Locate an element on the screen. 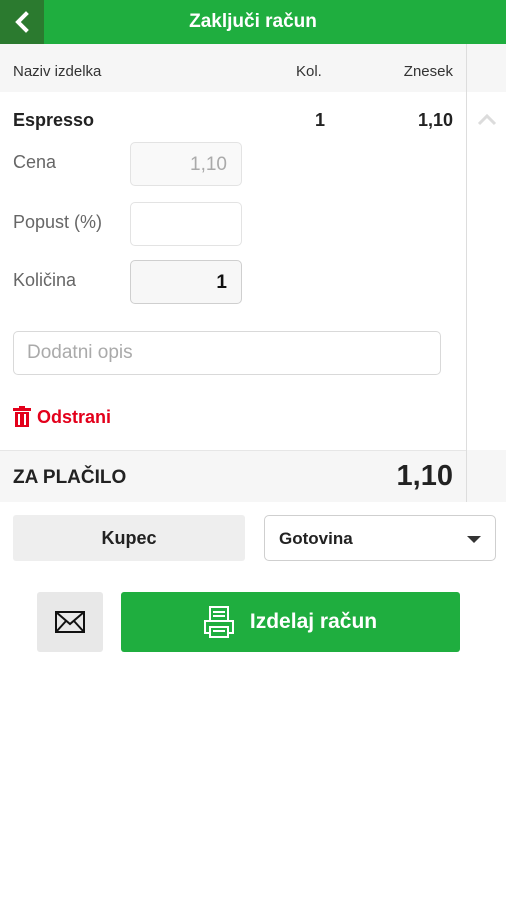 The width and height of the screenshot is (506, 900). trash-icon is located at coordinates (22, 416).